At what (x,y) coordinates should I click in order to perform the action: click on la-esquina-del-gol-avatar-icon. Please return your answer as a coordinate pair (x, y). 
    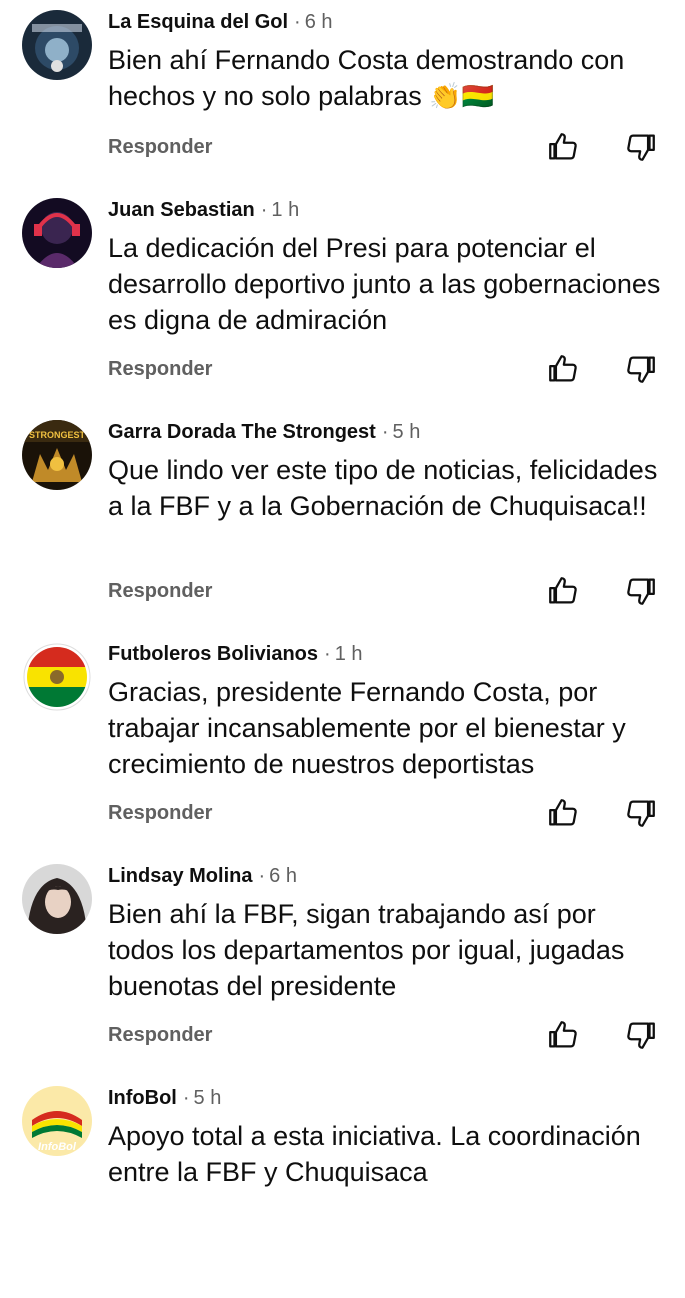
    Looking at the image, I should click on (57, 45).